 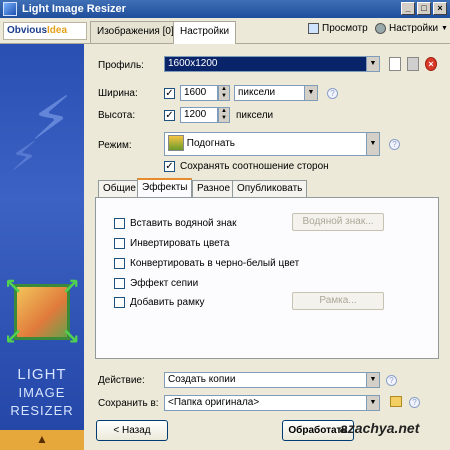 I want to click on close-button: ×, so click(x=440, y=8).